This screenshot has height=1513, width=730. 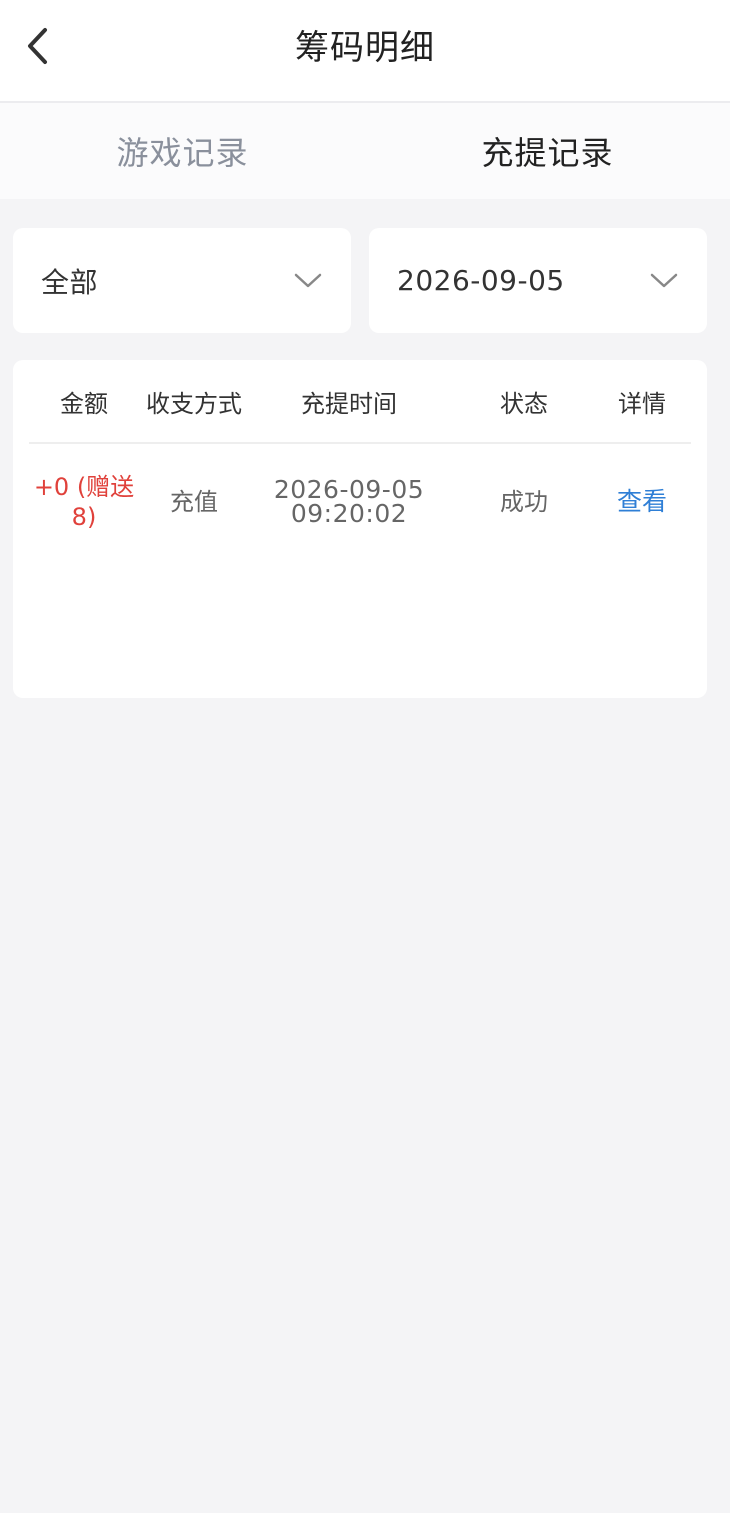 I want to click on column-header-detail: 详情, so click(x=642, y=403).